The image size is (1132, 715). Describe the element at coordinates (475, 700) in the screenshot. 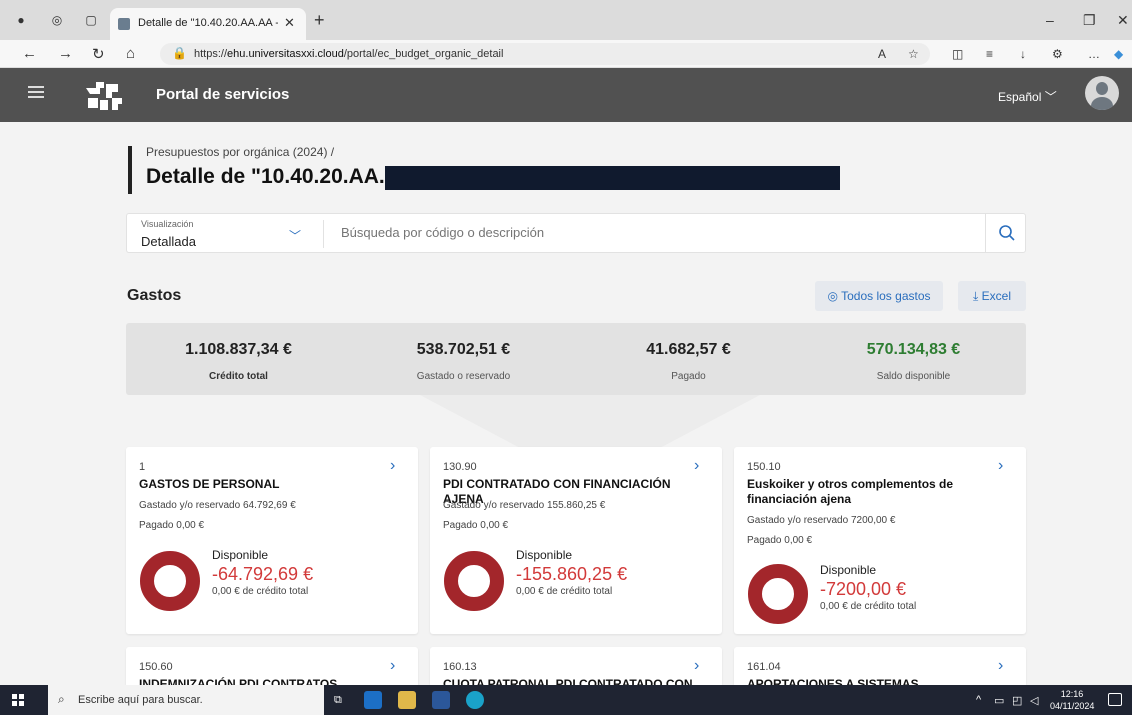

I see `edge-icon` at that location.